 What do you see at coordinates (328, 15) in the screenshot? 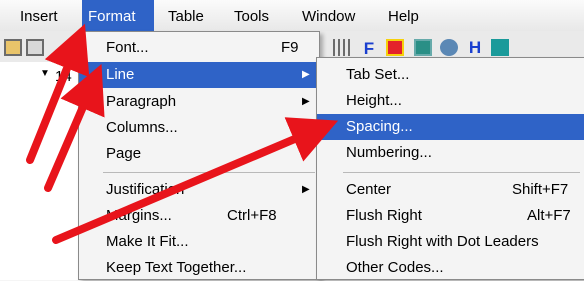
I see `menu-window: Window` at bounding box center [328, 15].